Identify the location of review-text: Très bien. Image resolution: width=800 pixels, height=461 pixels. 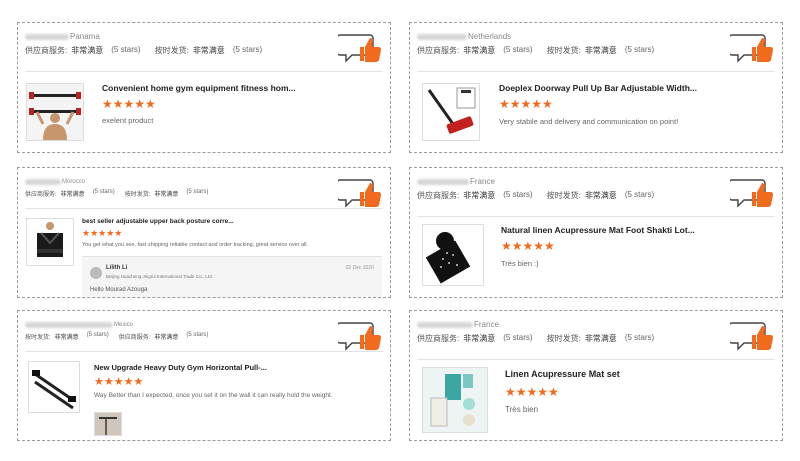
(522, 409).